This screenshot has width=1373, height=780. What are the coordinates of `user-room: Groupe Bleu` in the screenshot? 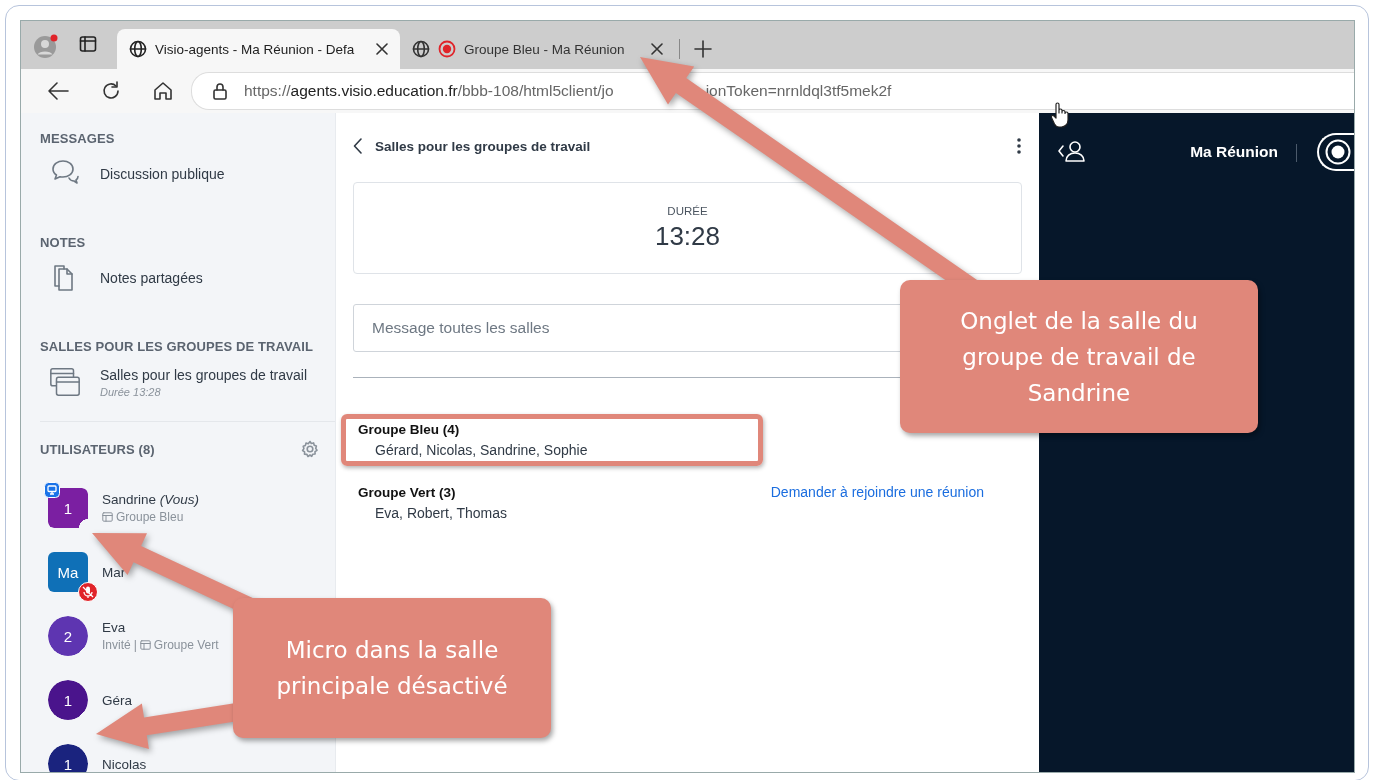 It's located at (150, 517).